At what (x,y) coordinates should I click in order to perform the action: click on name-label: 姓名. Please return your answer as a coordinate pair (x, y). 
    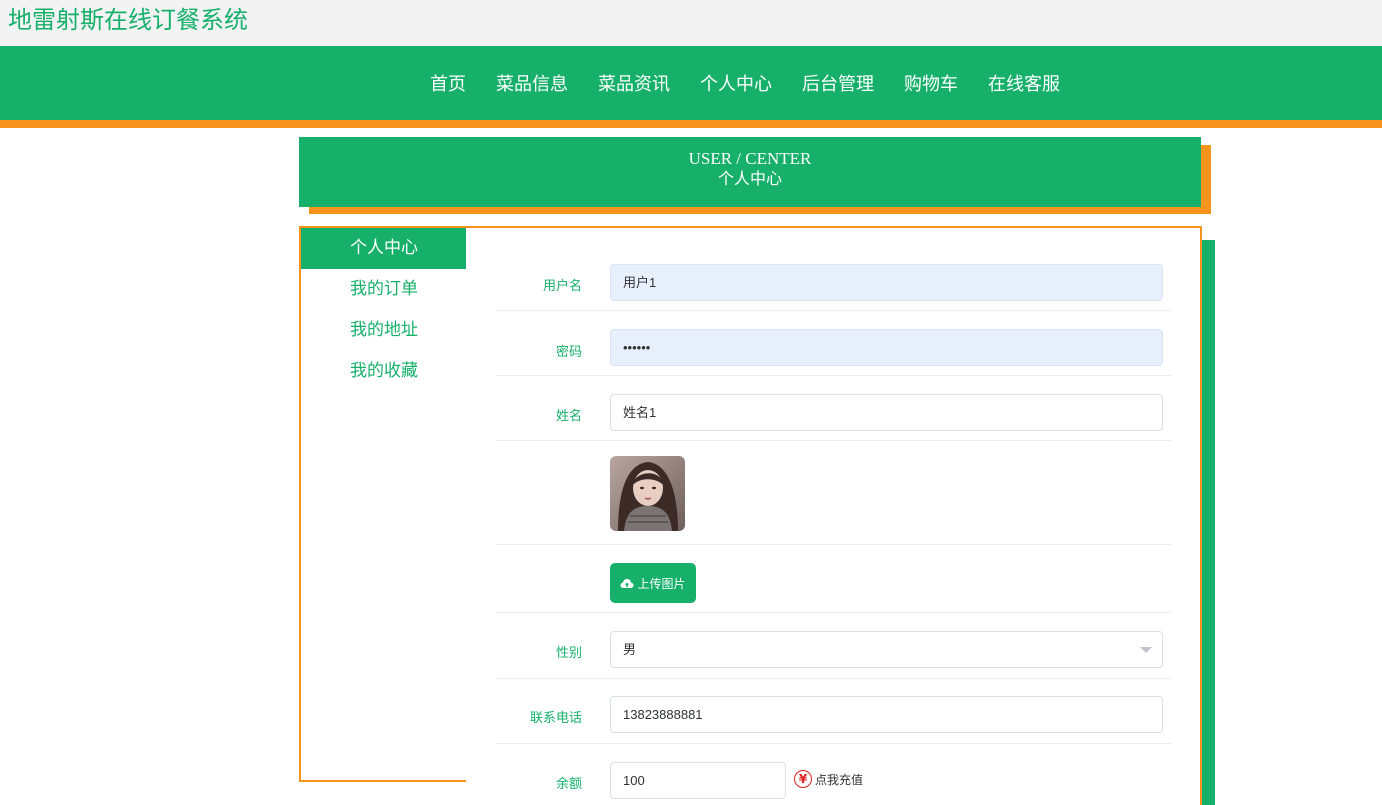
    Looking at the image, I should click on (568, 416).